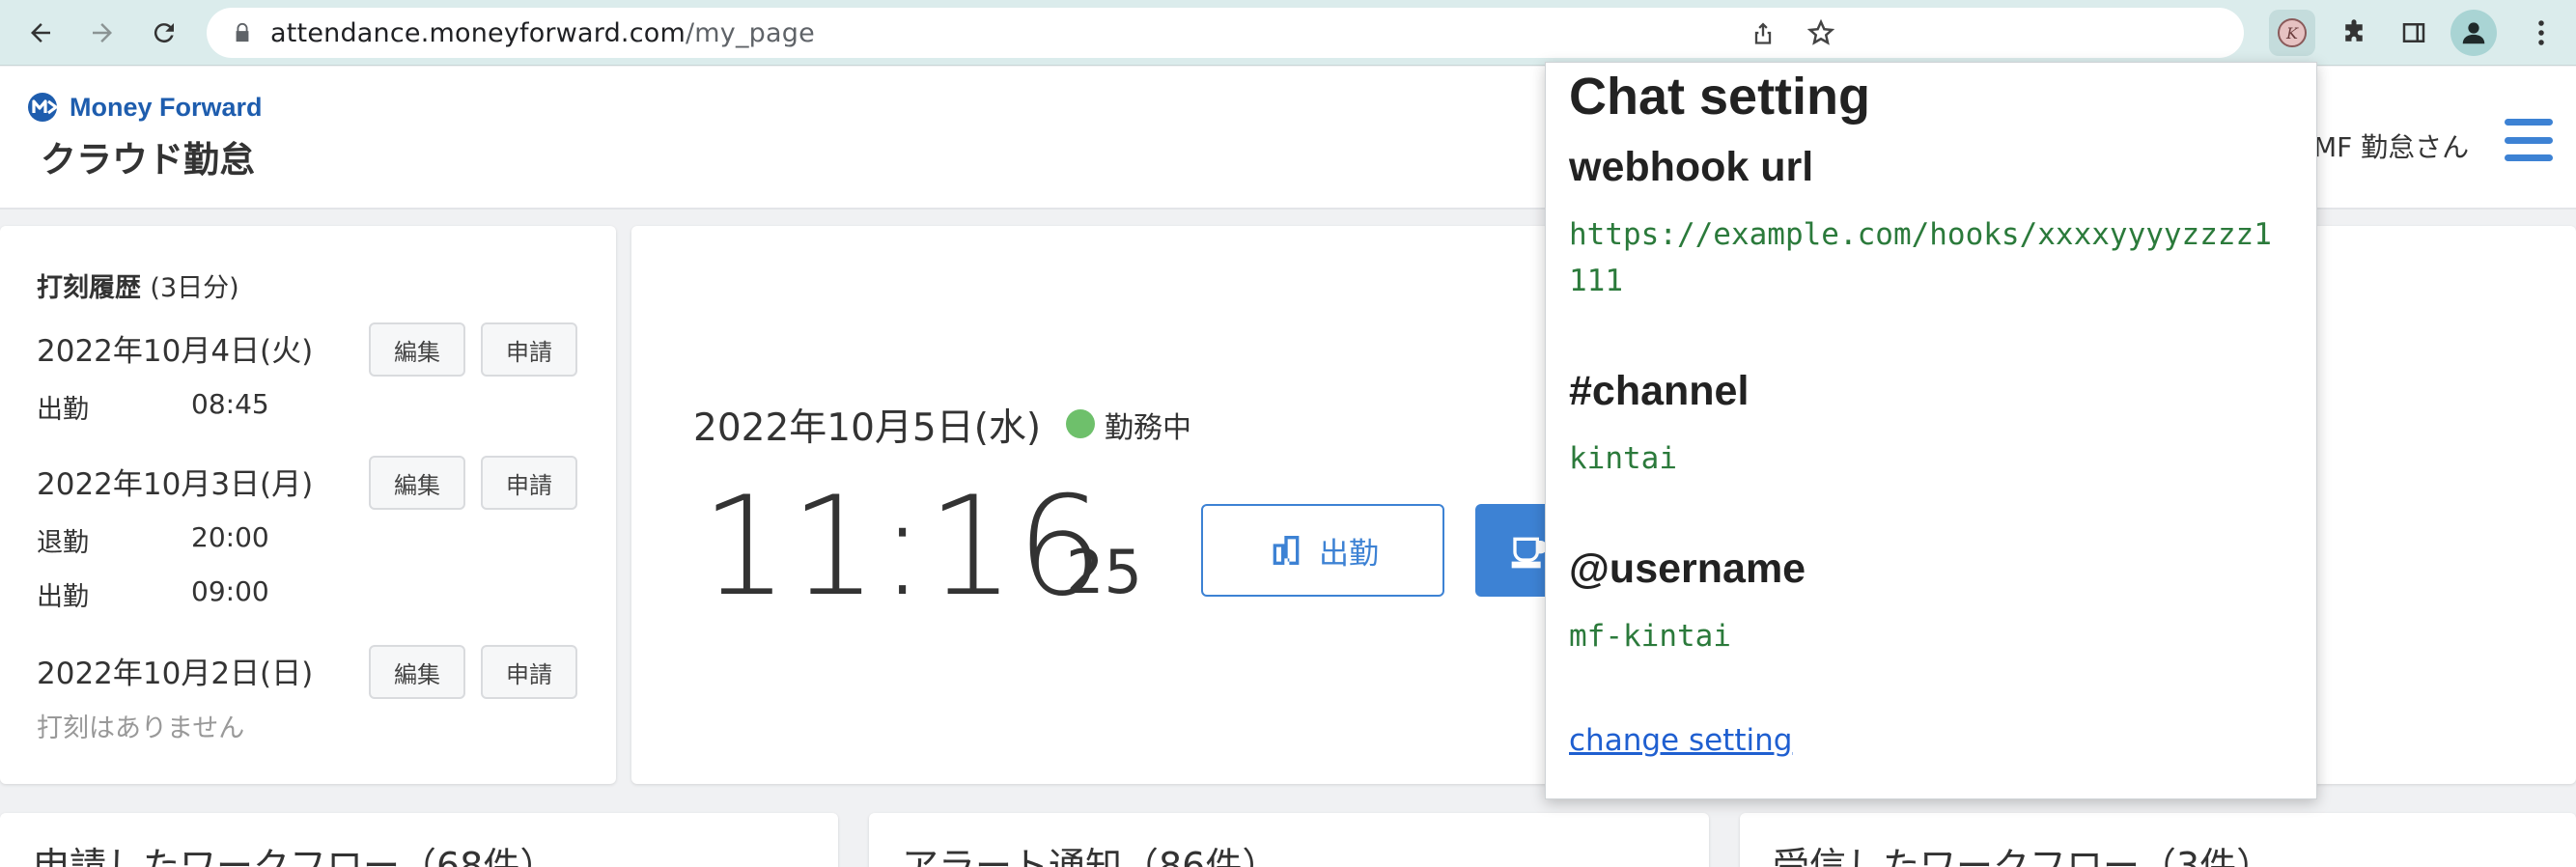 The width and height of the screenshot is (2576, 867). Describe the element at coordinates (176, 674) in the screenshot. I see `history-day-date: 2022年10月2日(日)` at that location.